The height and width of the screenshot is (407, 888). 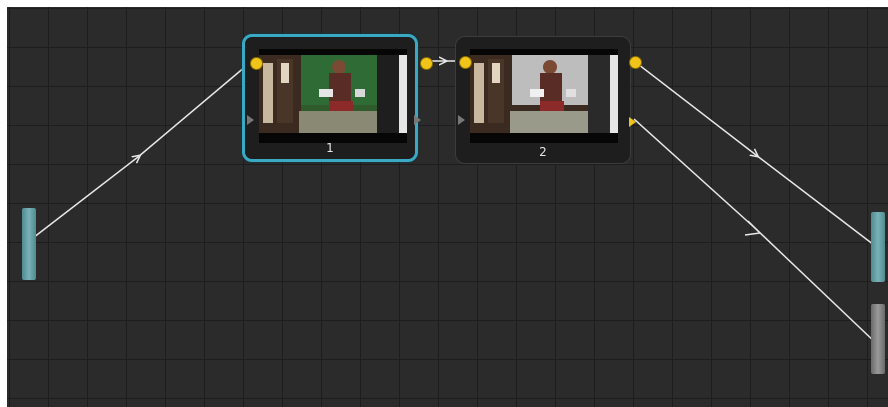 I want to click on node-2-input-triangle-icon, so click(x=461, y=120).